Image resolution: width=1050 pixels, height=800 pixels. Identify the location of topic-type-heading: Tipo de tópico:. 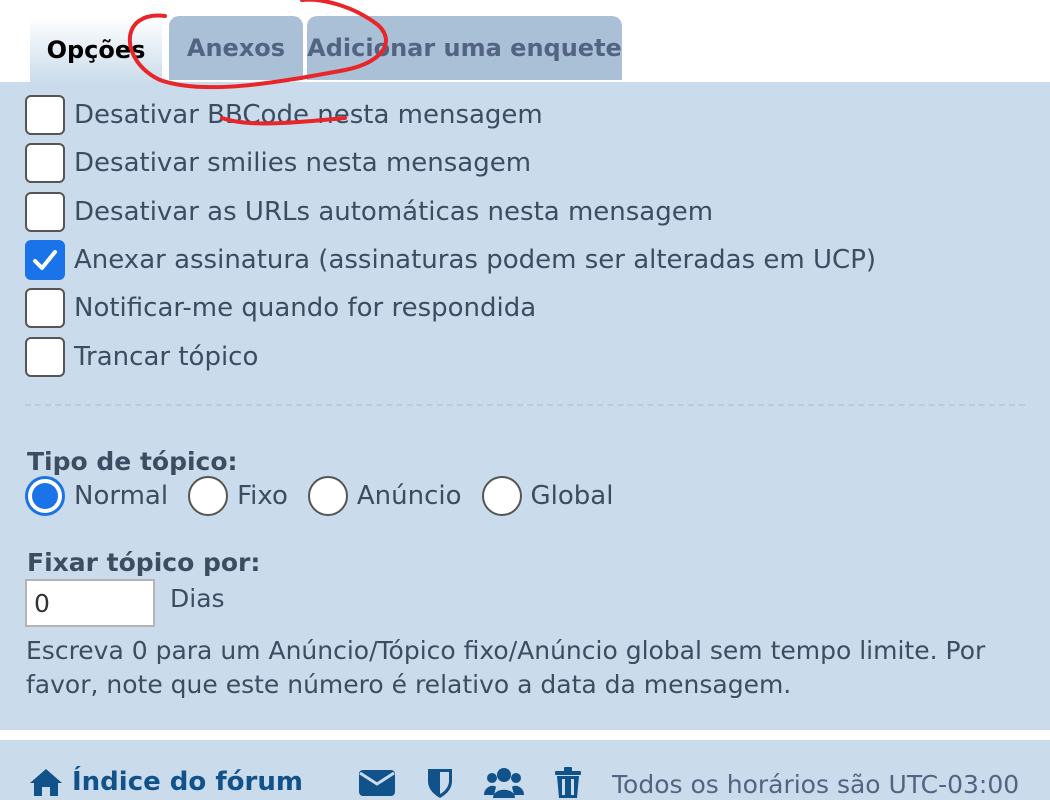
(132, 461).